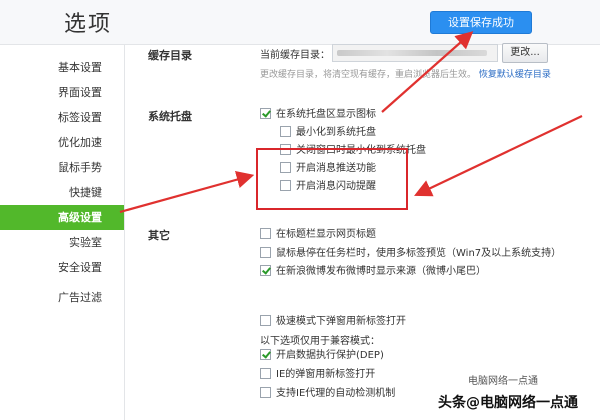 This screenshot has height=420, width=600. Describe the element at coordinates (427, 72) in the screenshot. I see `arrow-to-toast` at that location.